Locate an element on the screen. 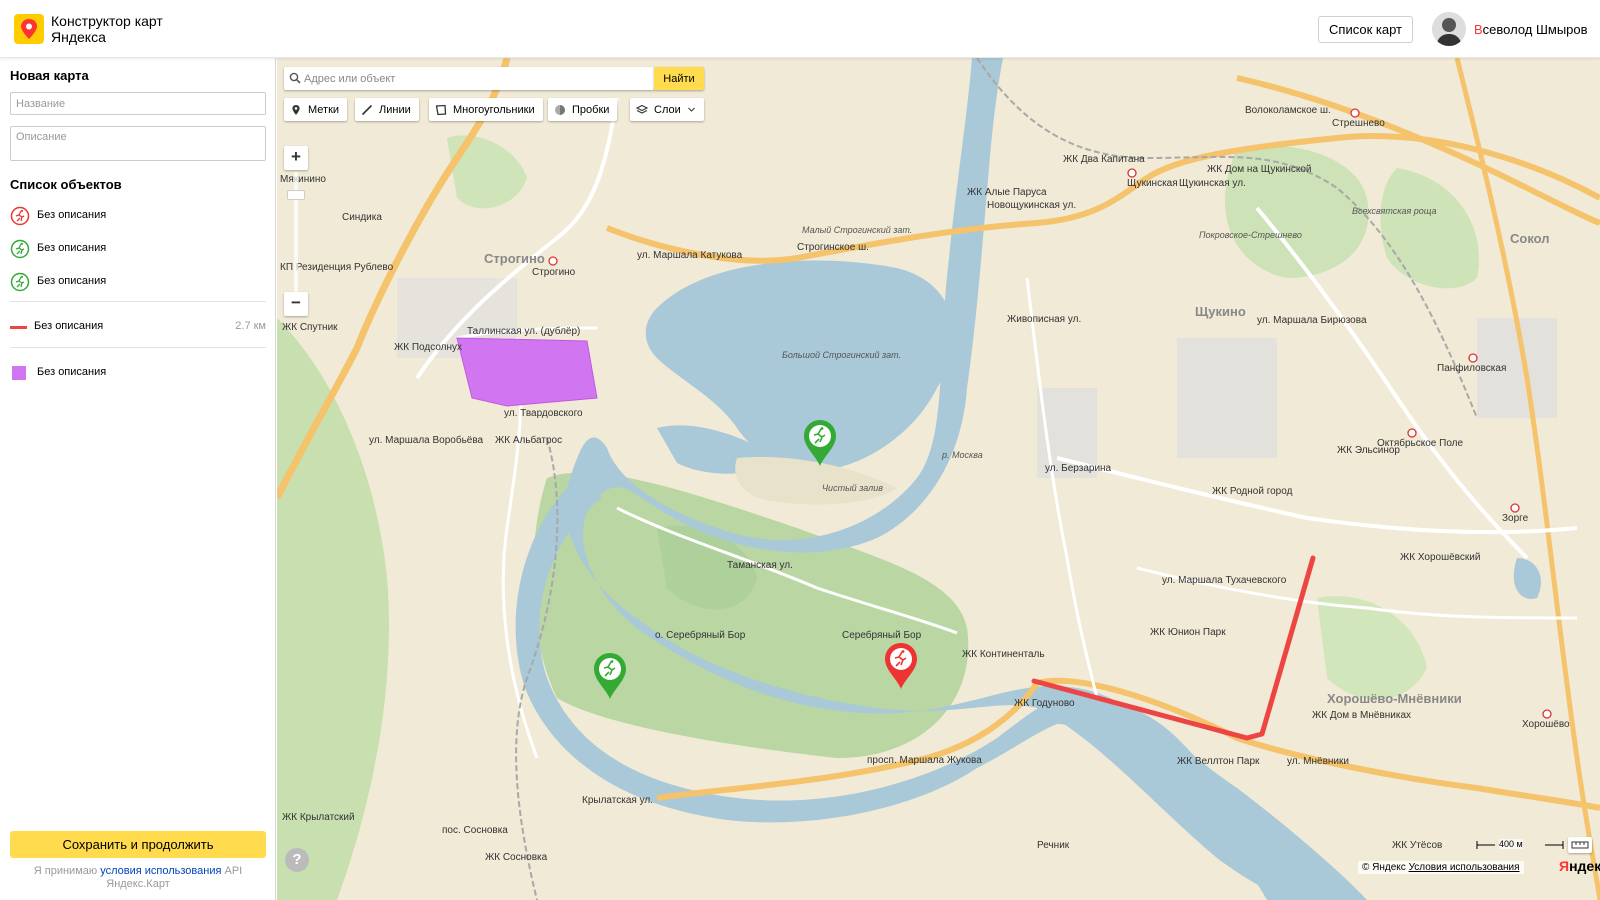 This screenshot has height=900, width=1600. save-and-continue-button: Сохранить и продолжить is located at coordinates (138, 844).